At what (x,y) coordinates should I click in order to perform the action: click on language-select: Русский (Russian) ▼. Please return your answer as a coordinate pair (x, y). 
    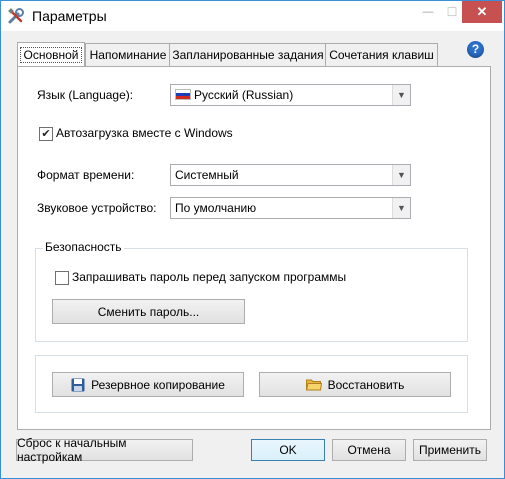
    Looking at the image, I should click on (290, 95).